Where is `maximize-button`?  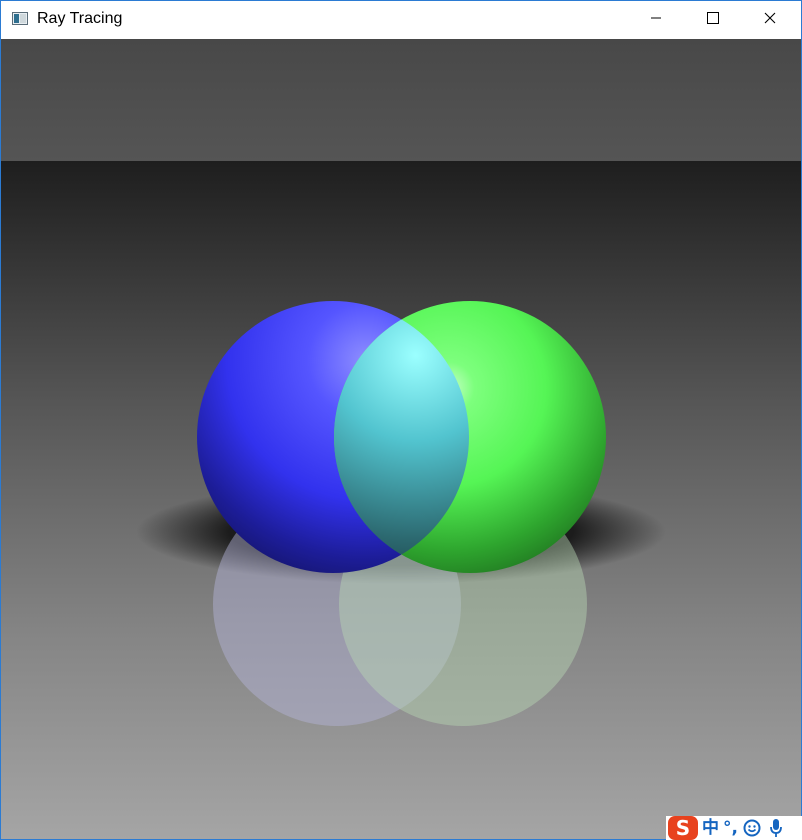 maximize-button is located at coordinates (713, 20).